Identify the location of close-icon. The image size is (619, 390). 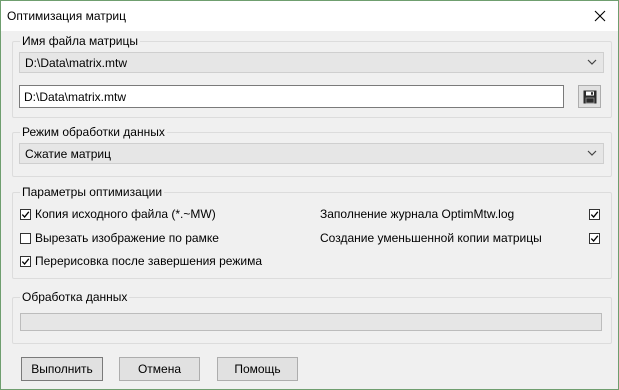
(600, 16).